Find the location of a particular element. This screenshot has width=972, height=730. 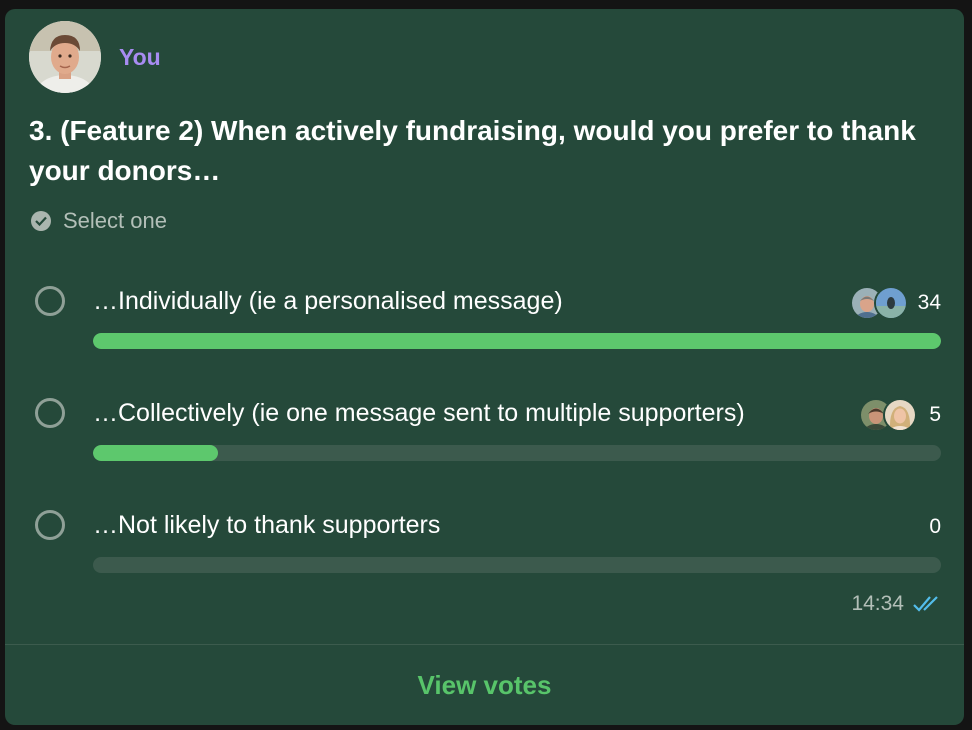

message-header: You is located at coordinates (95, 57).